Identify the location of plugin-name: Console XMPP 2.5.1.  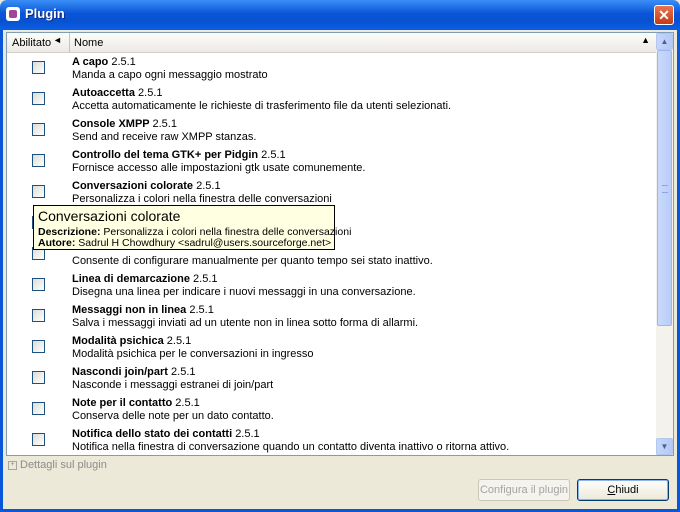
(124, 124).